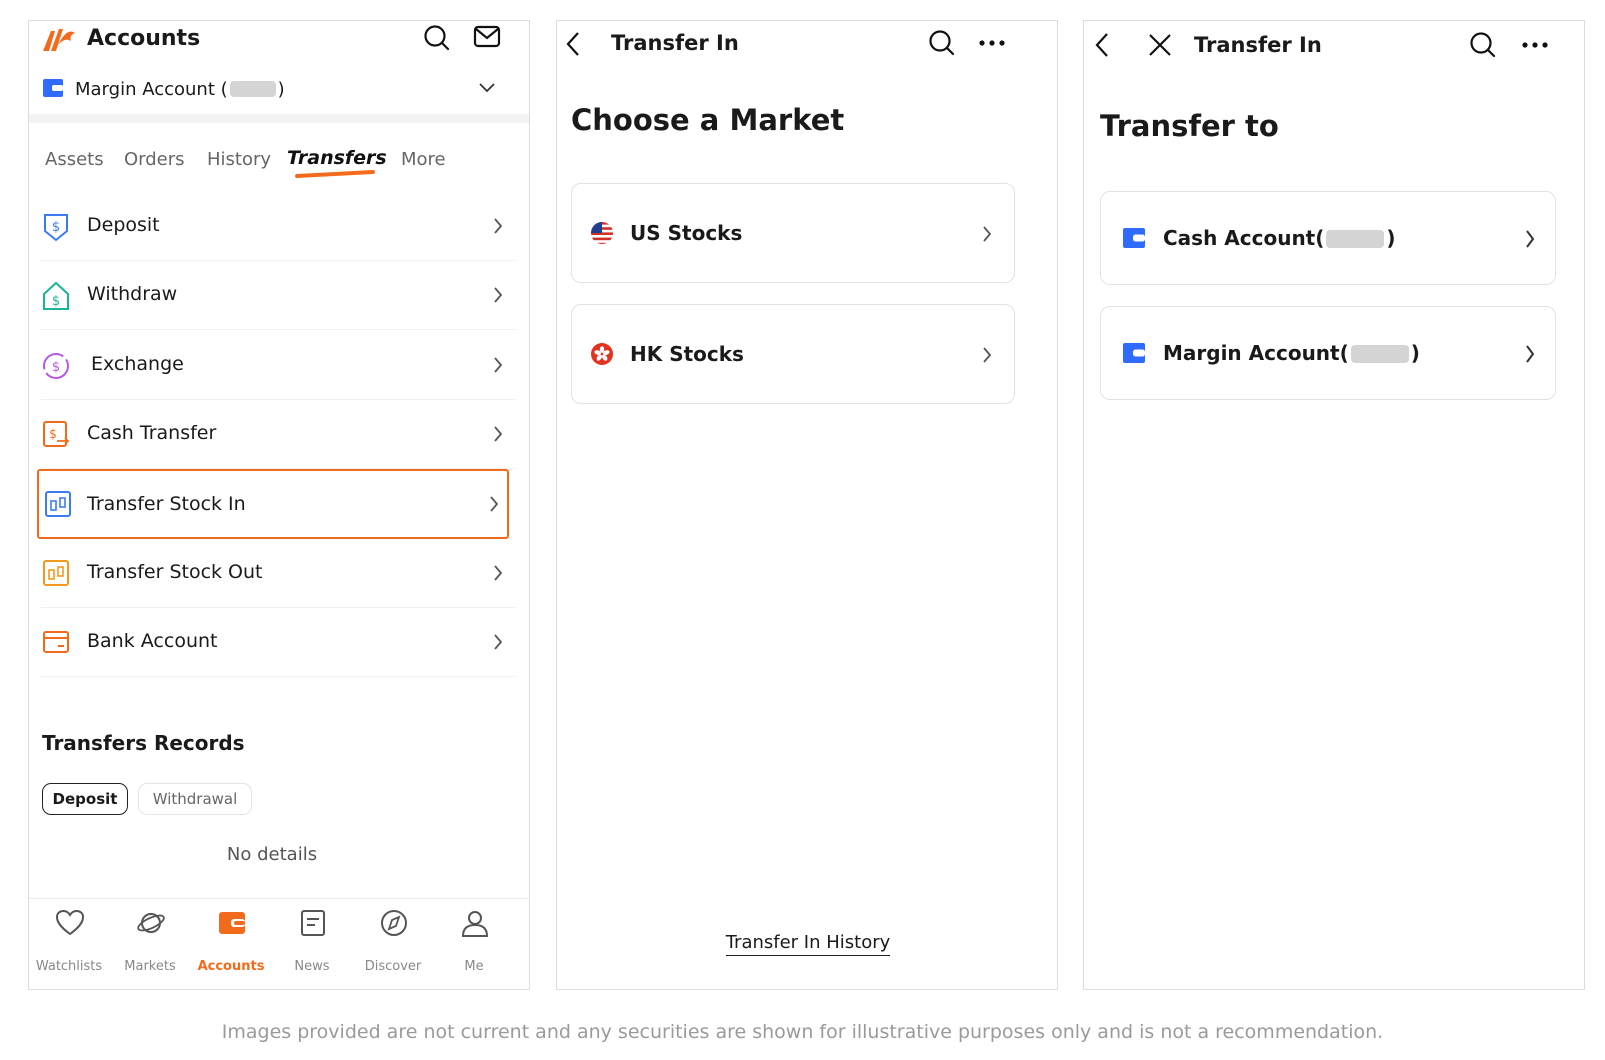 Image resolution: width=1605 pixels, height=1060 pixels. What do you see at coordinates (74, 160) in the screenshot?
I see `tab-assets: Assets` at bounding box center [74, 160].